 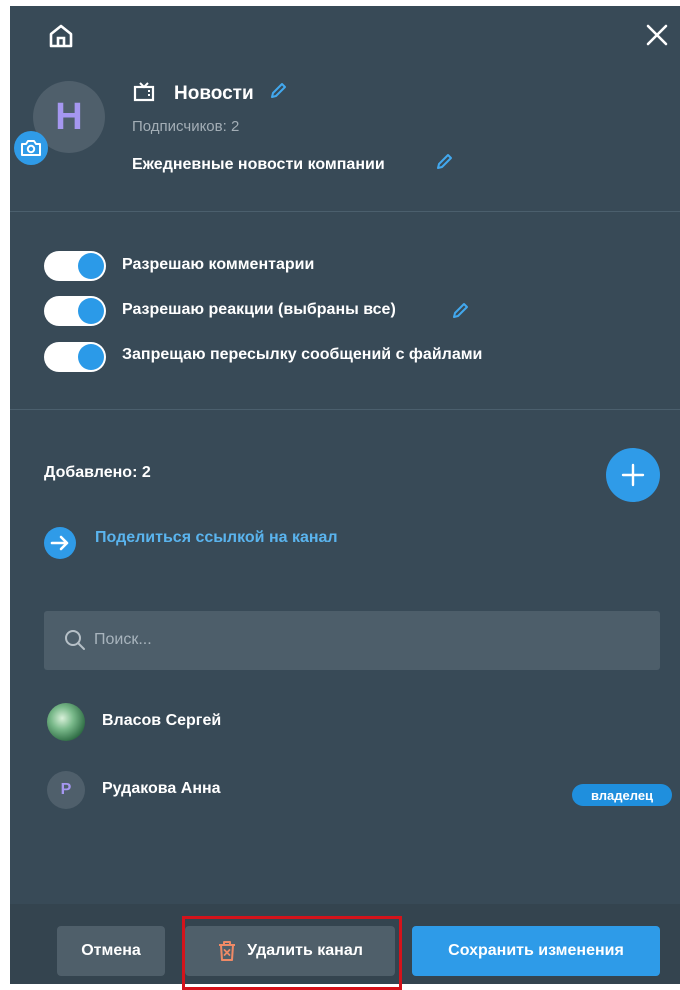 I want to click on home-icon, so click(x=61, y=36).